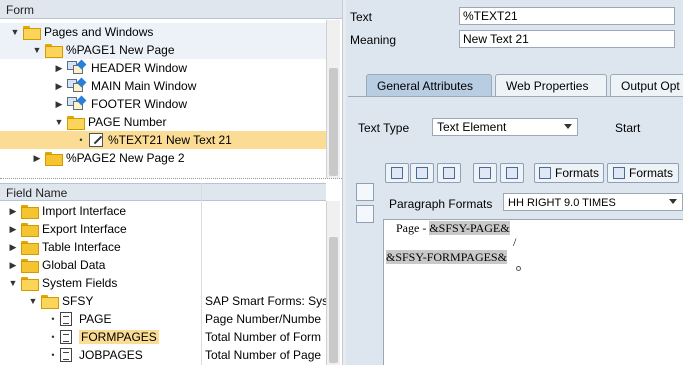 The image size is (683, 365). I want to click on copy-button, so click(422, 173).